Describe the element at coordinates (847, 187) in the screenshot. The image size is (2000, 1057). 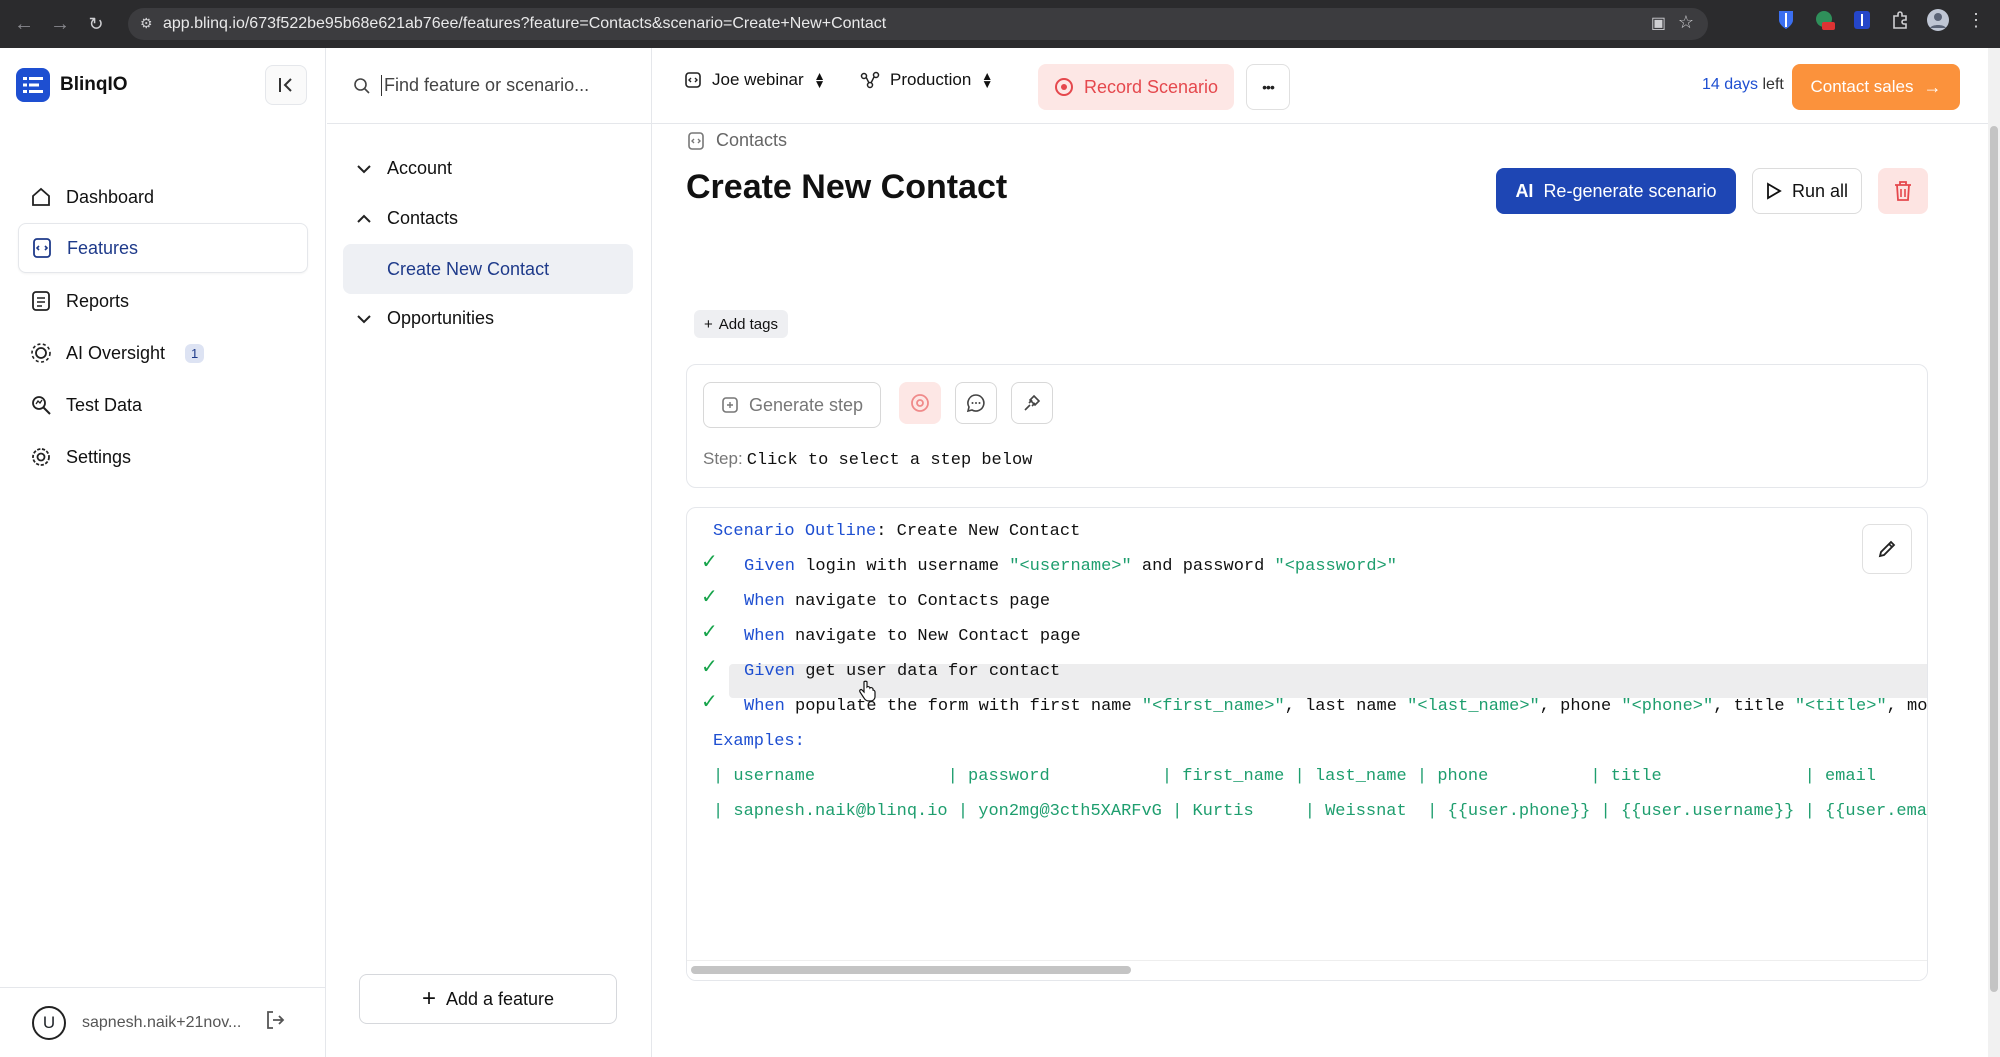
I see `page-title: Create New Contact` at that location.